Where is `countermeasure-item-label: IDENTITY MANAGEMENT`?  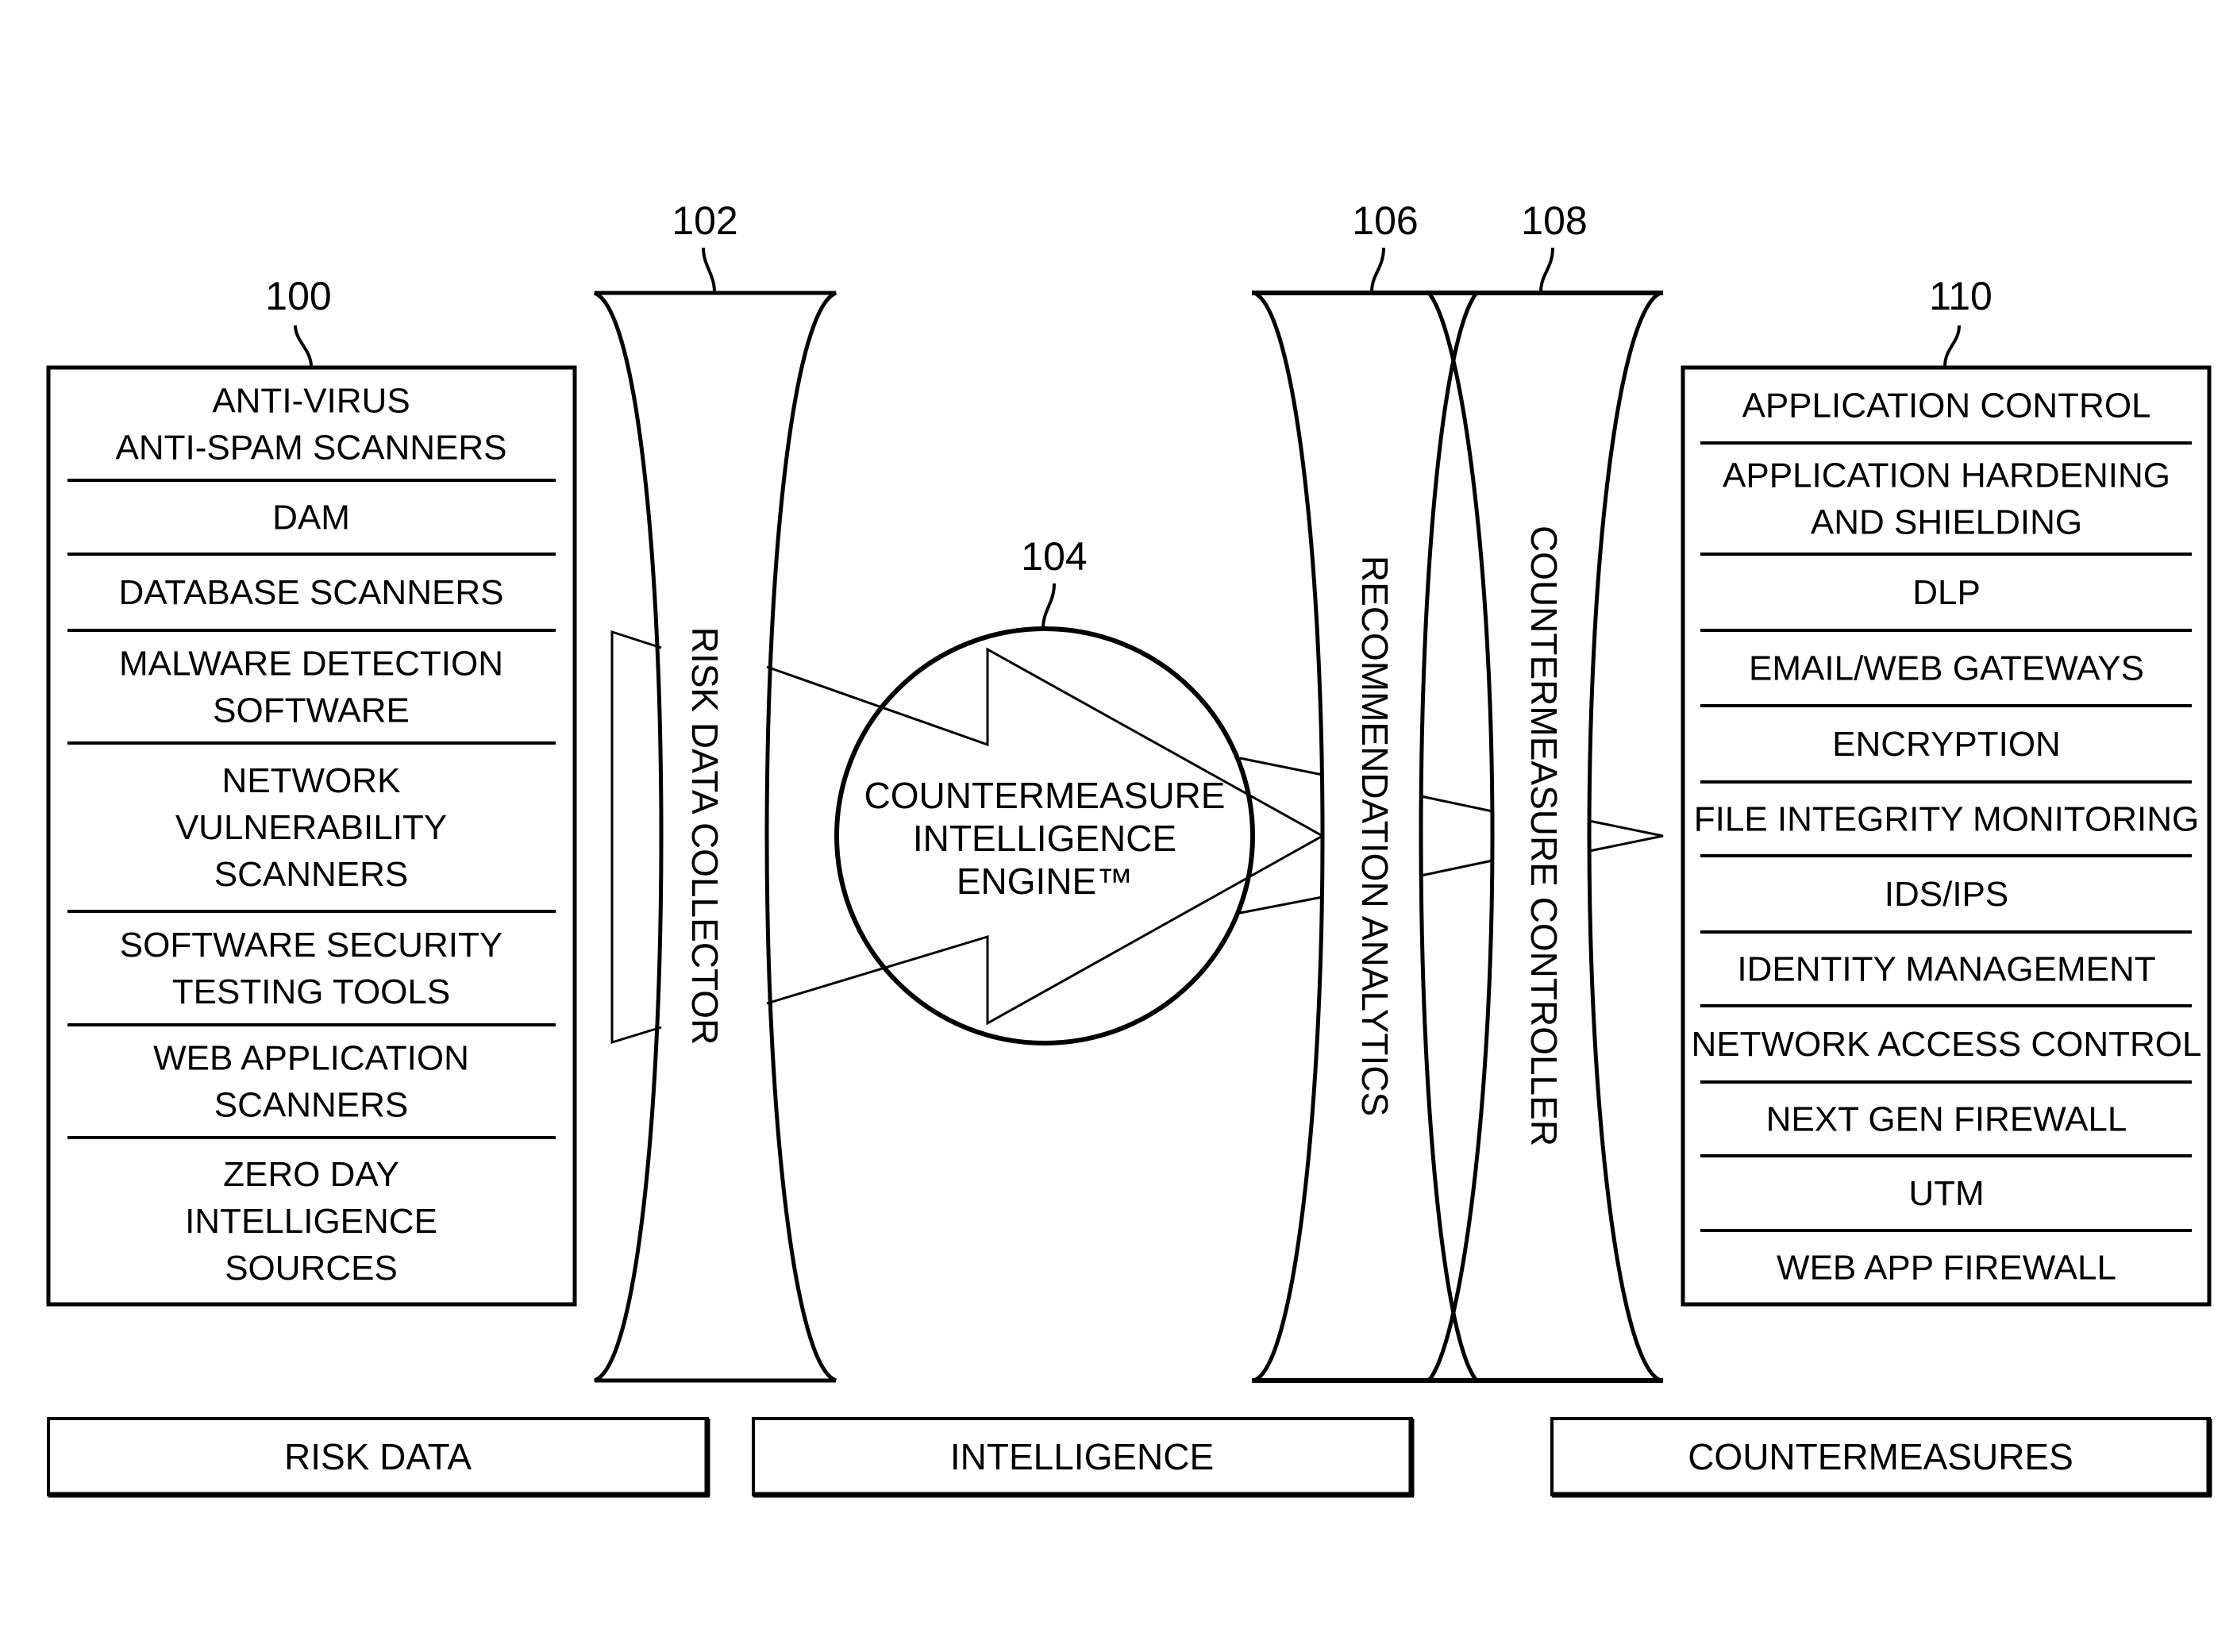
countermeasure-item-label: IDENTITY MANAGEMENT is located at coordinates (1946, 970).